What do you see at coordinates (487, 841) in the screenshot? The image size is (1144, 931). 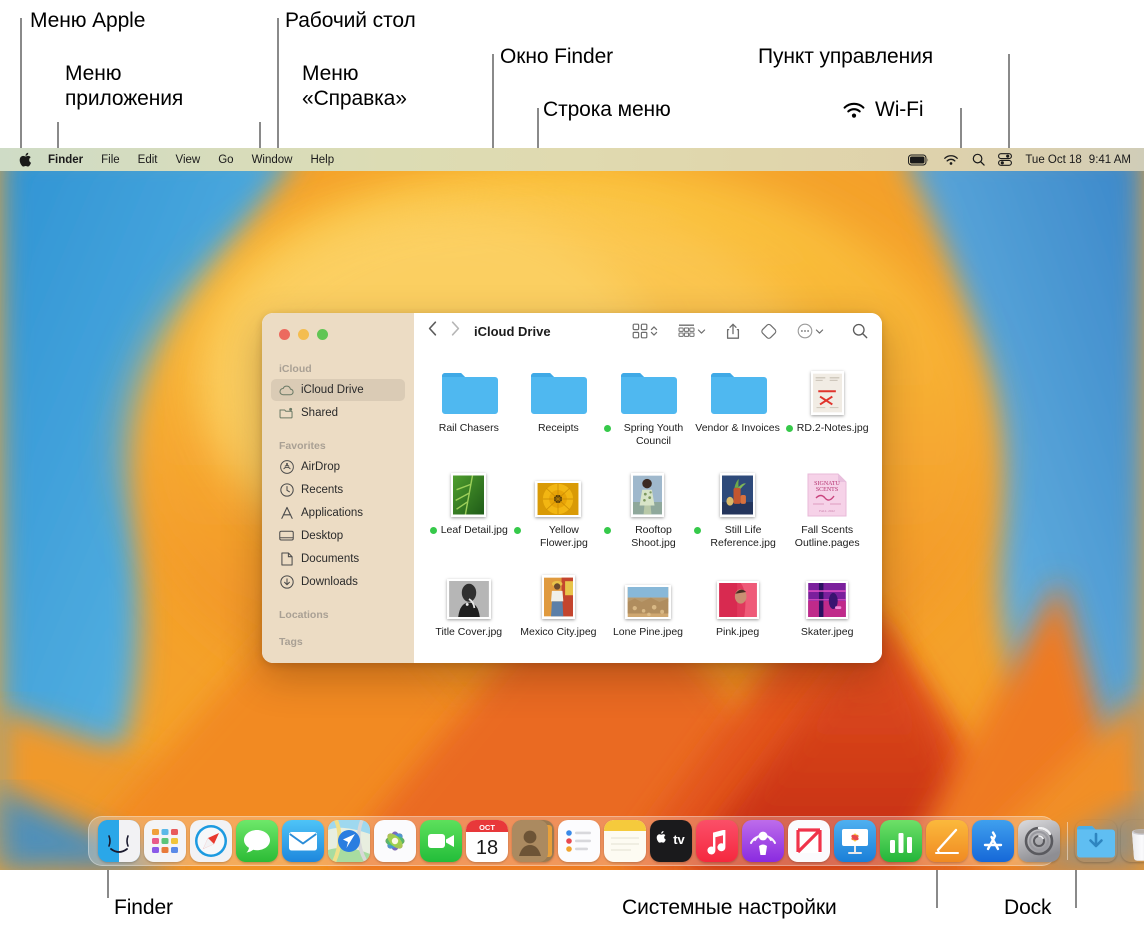 I see `dock-item-calendar: OCT 18` at bounding box center [487, 841].